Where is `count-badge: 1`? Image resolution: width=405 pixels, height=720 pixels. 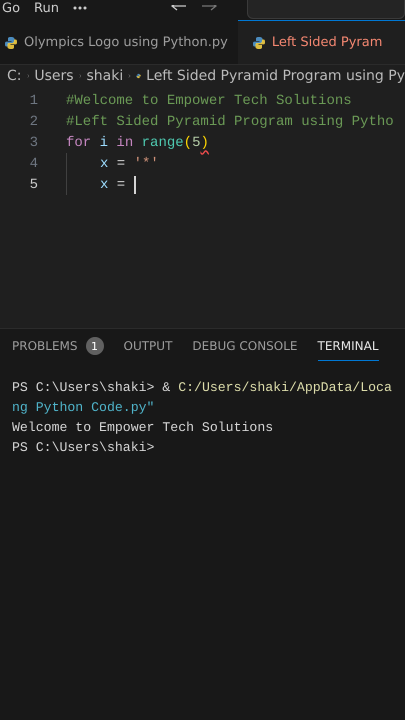 count-badge: 1 is located at coordinates (95, 346).